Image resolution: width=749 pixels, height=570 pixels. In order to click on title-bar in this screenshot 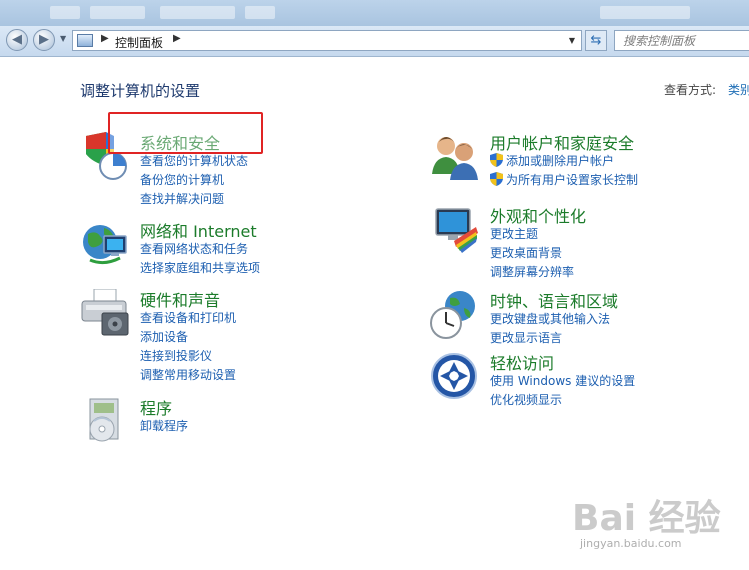, I will do `click(374, 13)`.